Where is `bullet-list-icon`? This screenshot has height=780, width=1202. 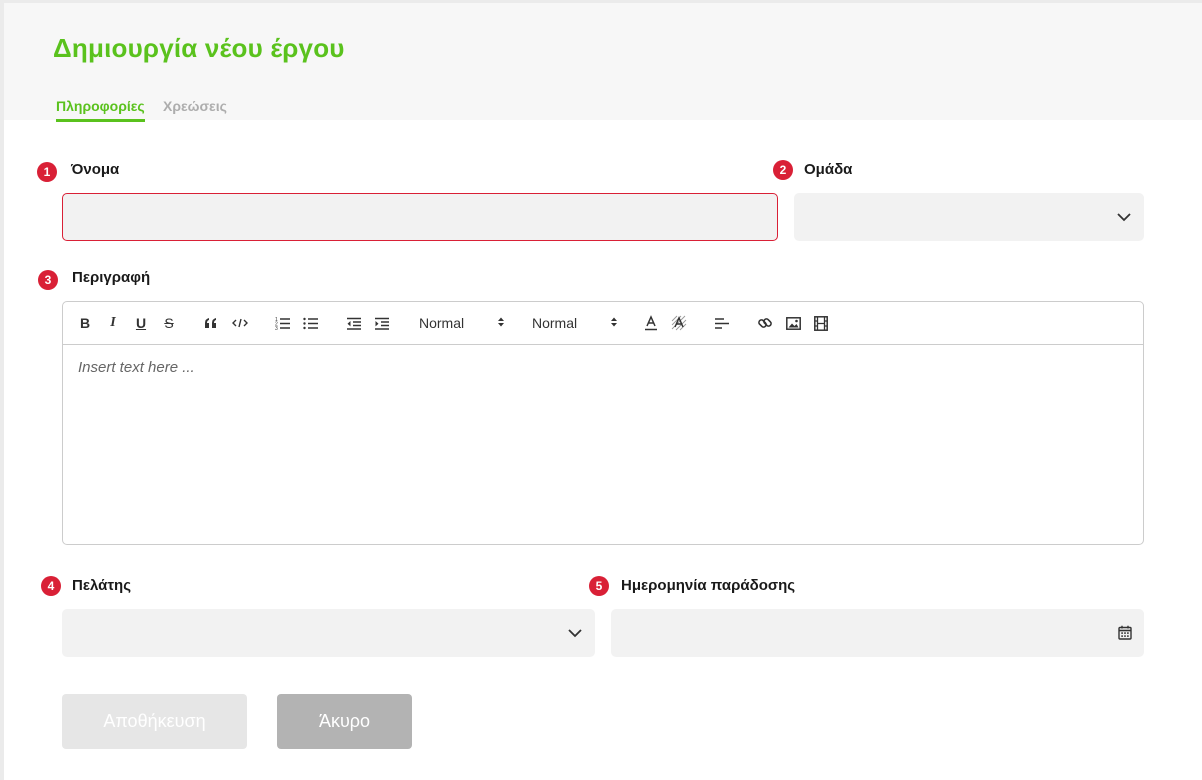
bullet-list-icon is located at coordinates (311, 323).